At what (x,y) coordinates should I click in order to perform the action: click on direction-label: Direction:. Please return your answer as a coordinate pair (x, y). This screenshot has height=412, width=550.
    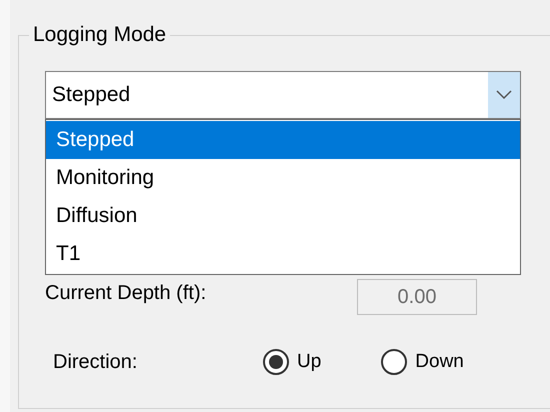
    Looking at the image, I should click on (95, 362).